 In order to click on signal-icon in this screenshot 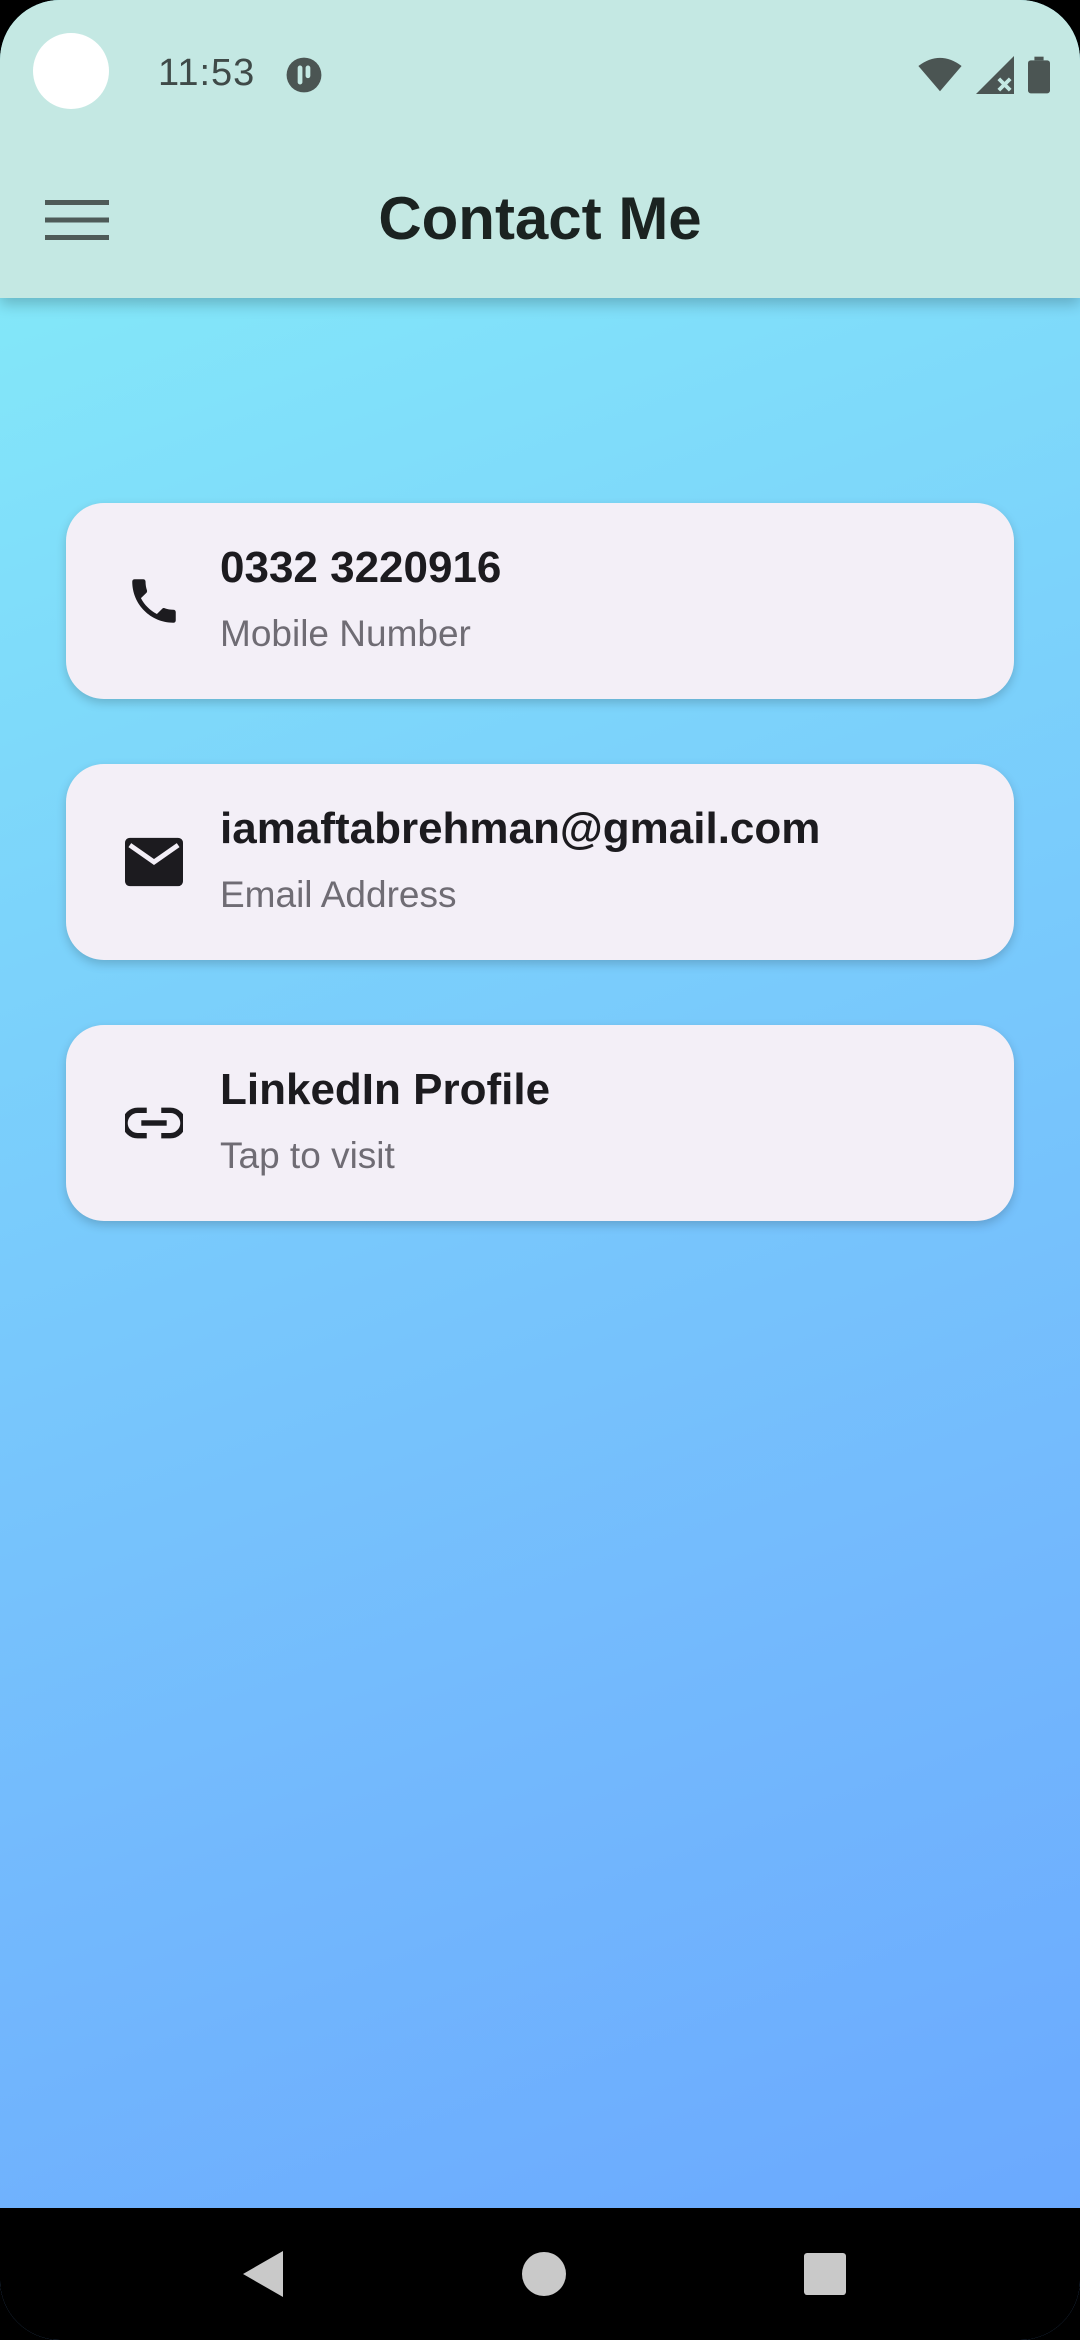, I will do `click(995, 75)`.